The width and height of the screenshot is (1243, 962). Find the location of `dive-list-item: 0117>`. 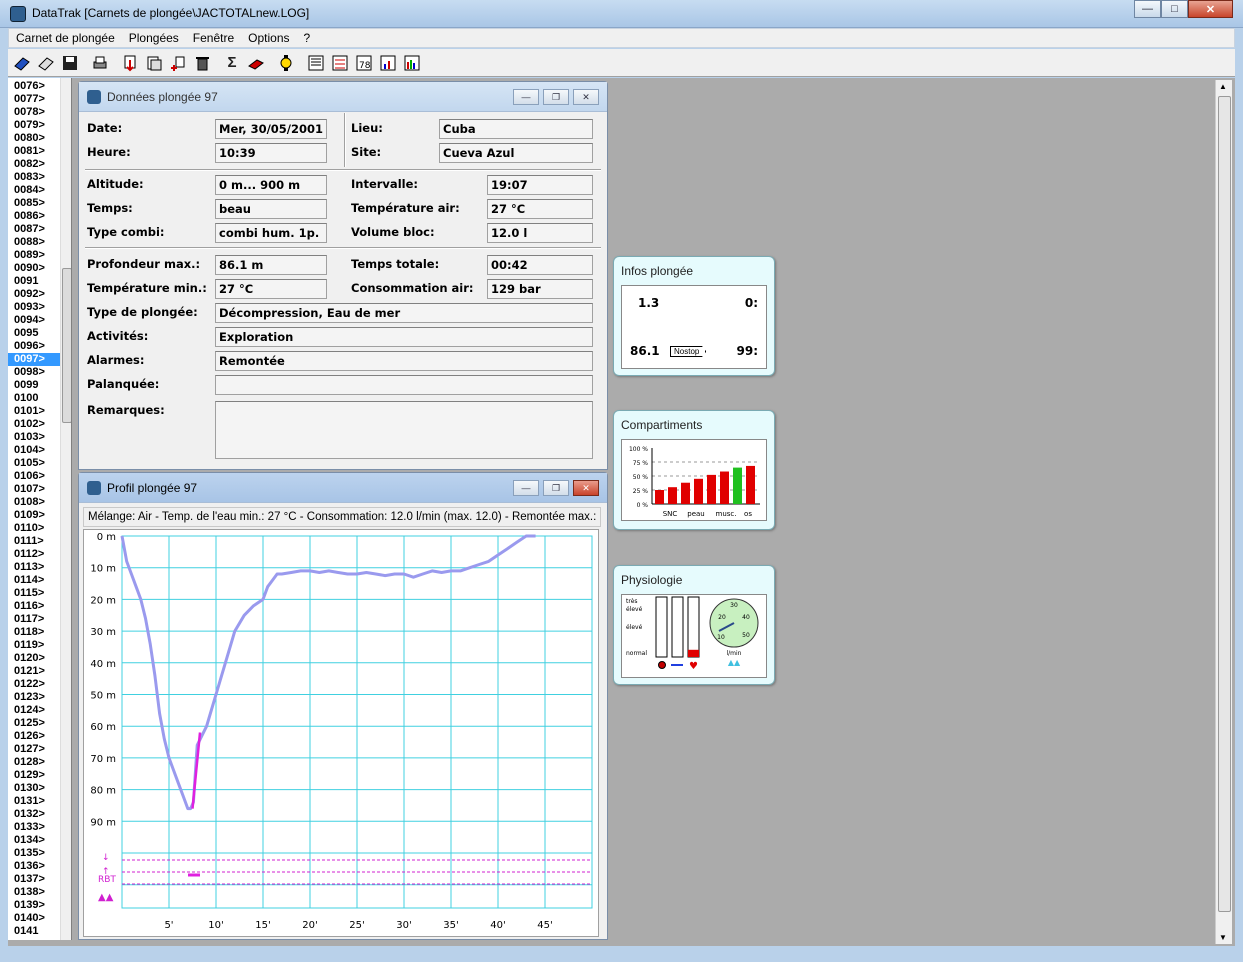

dive-list-item: 0117> is located at coordinates (34, 619).